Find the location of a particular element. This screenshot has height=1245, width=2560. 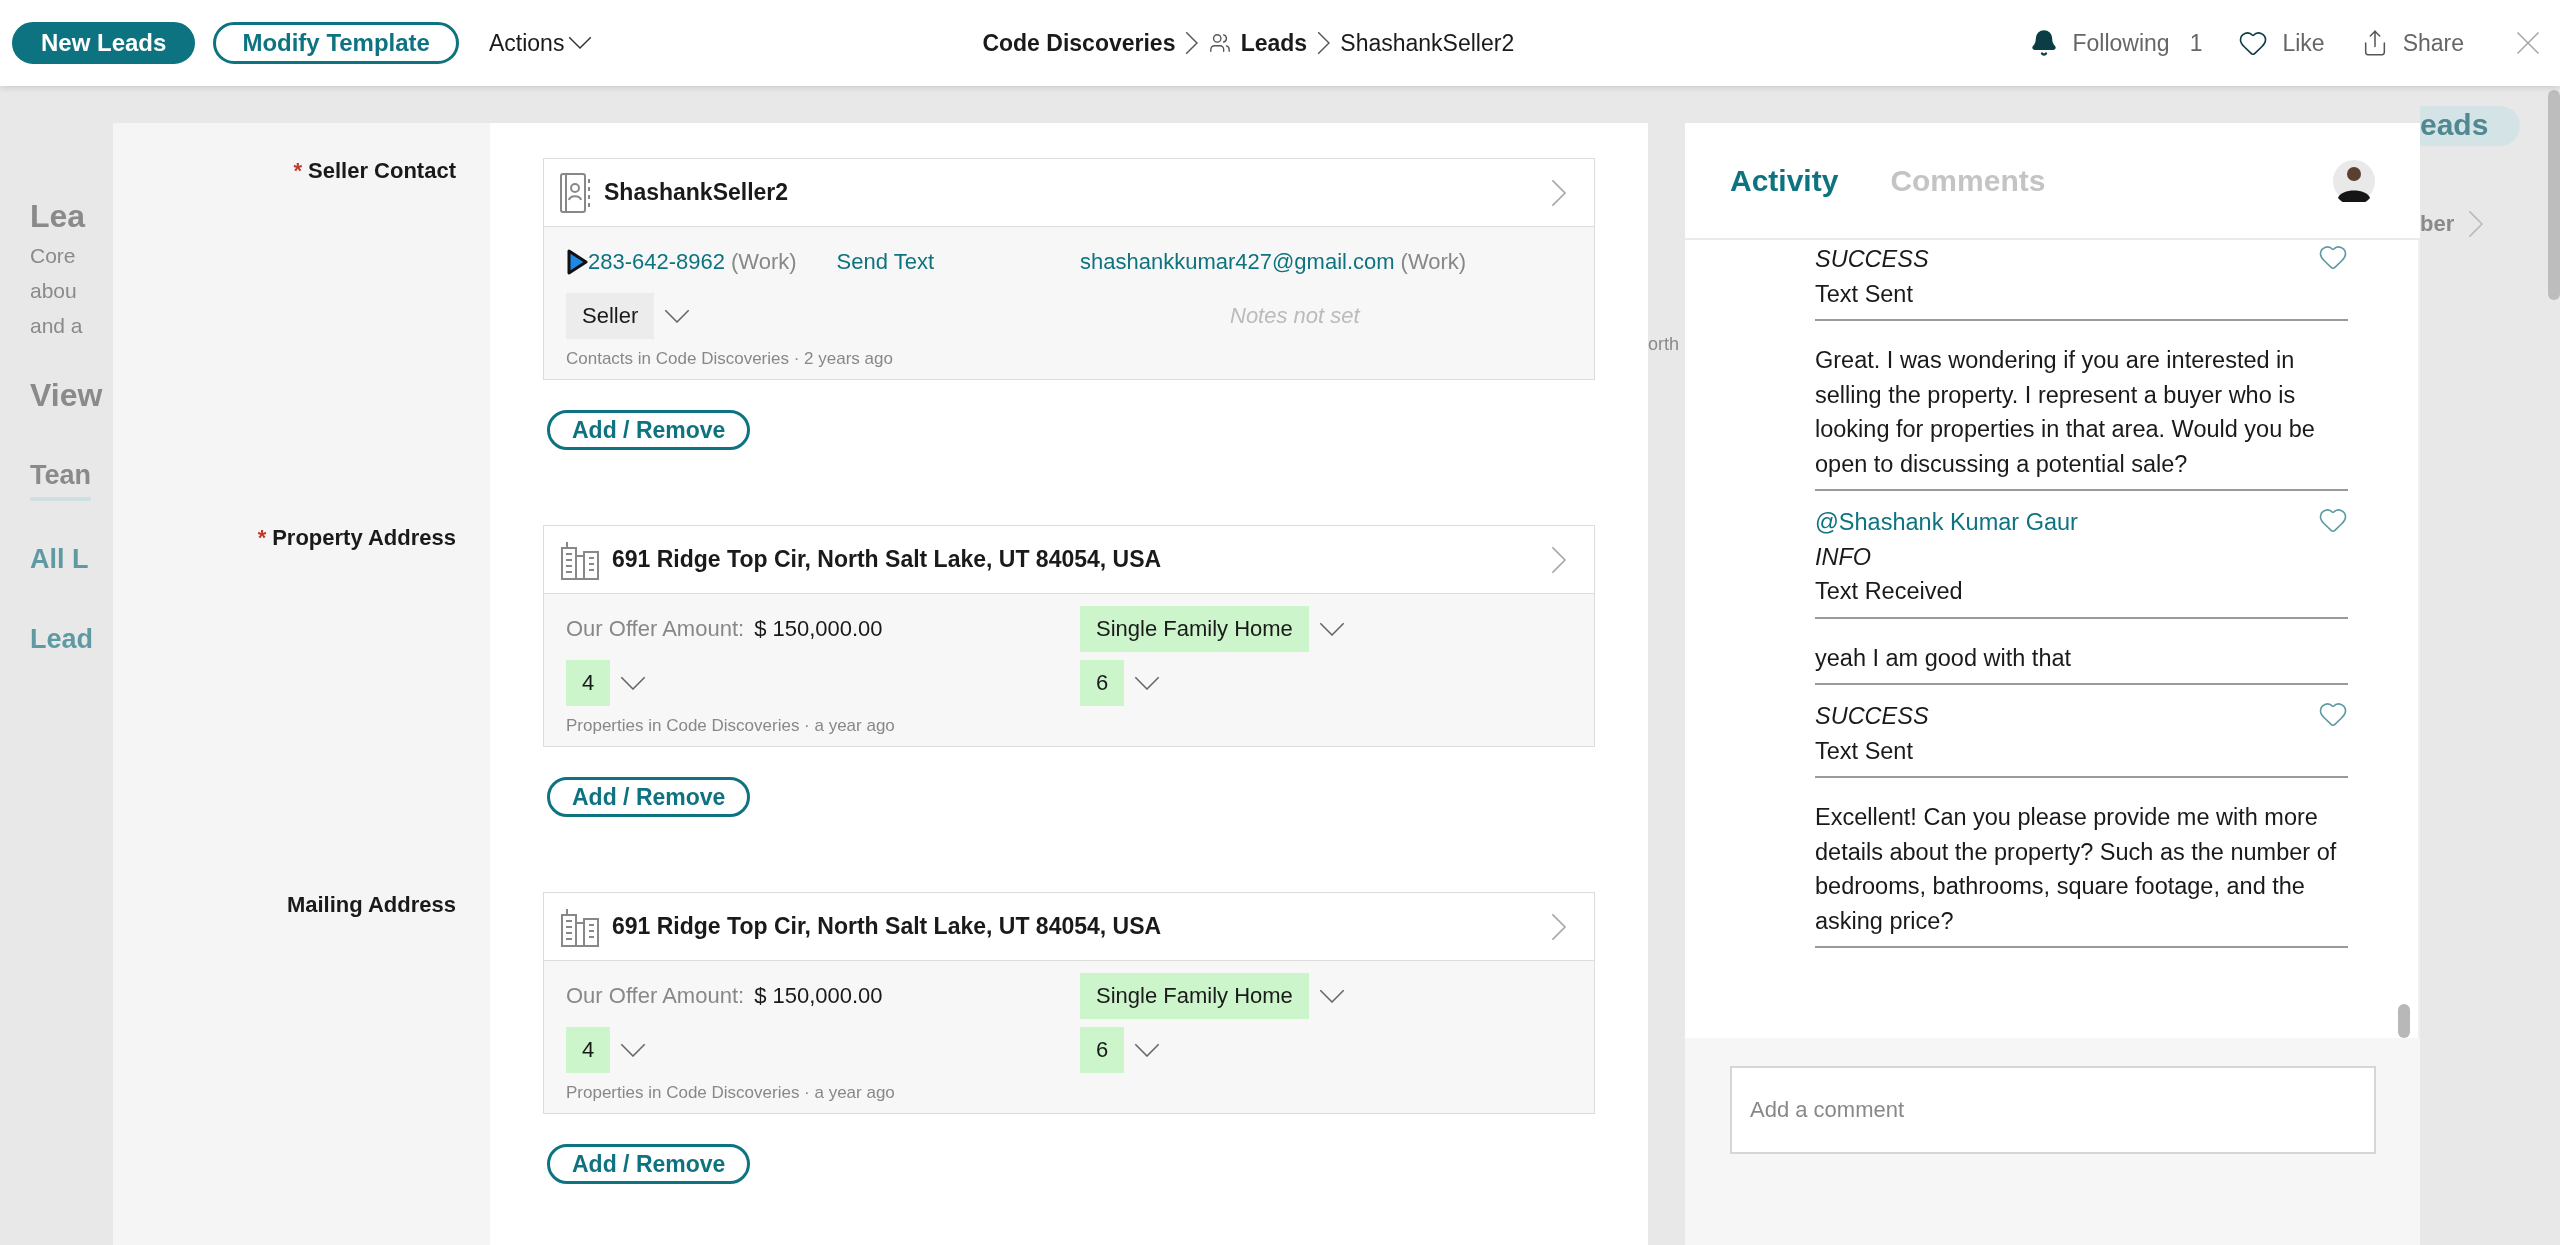

comment-field: Add a comment is located at coordinates (2053, 1110).